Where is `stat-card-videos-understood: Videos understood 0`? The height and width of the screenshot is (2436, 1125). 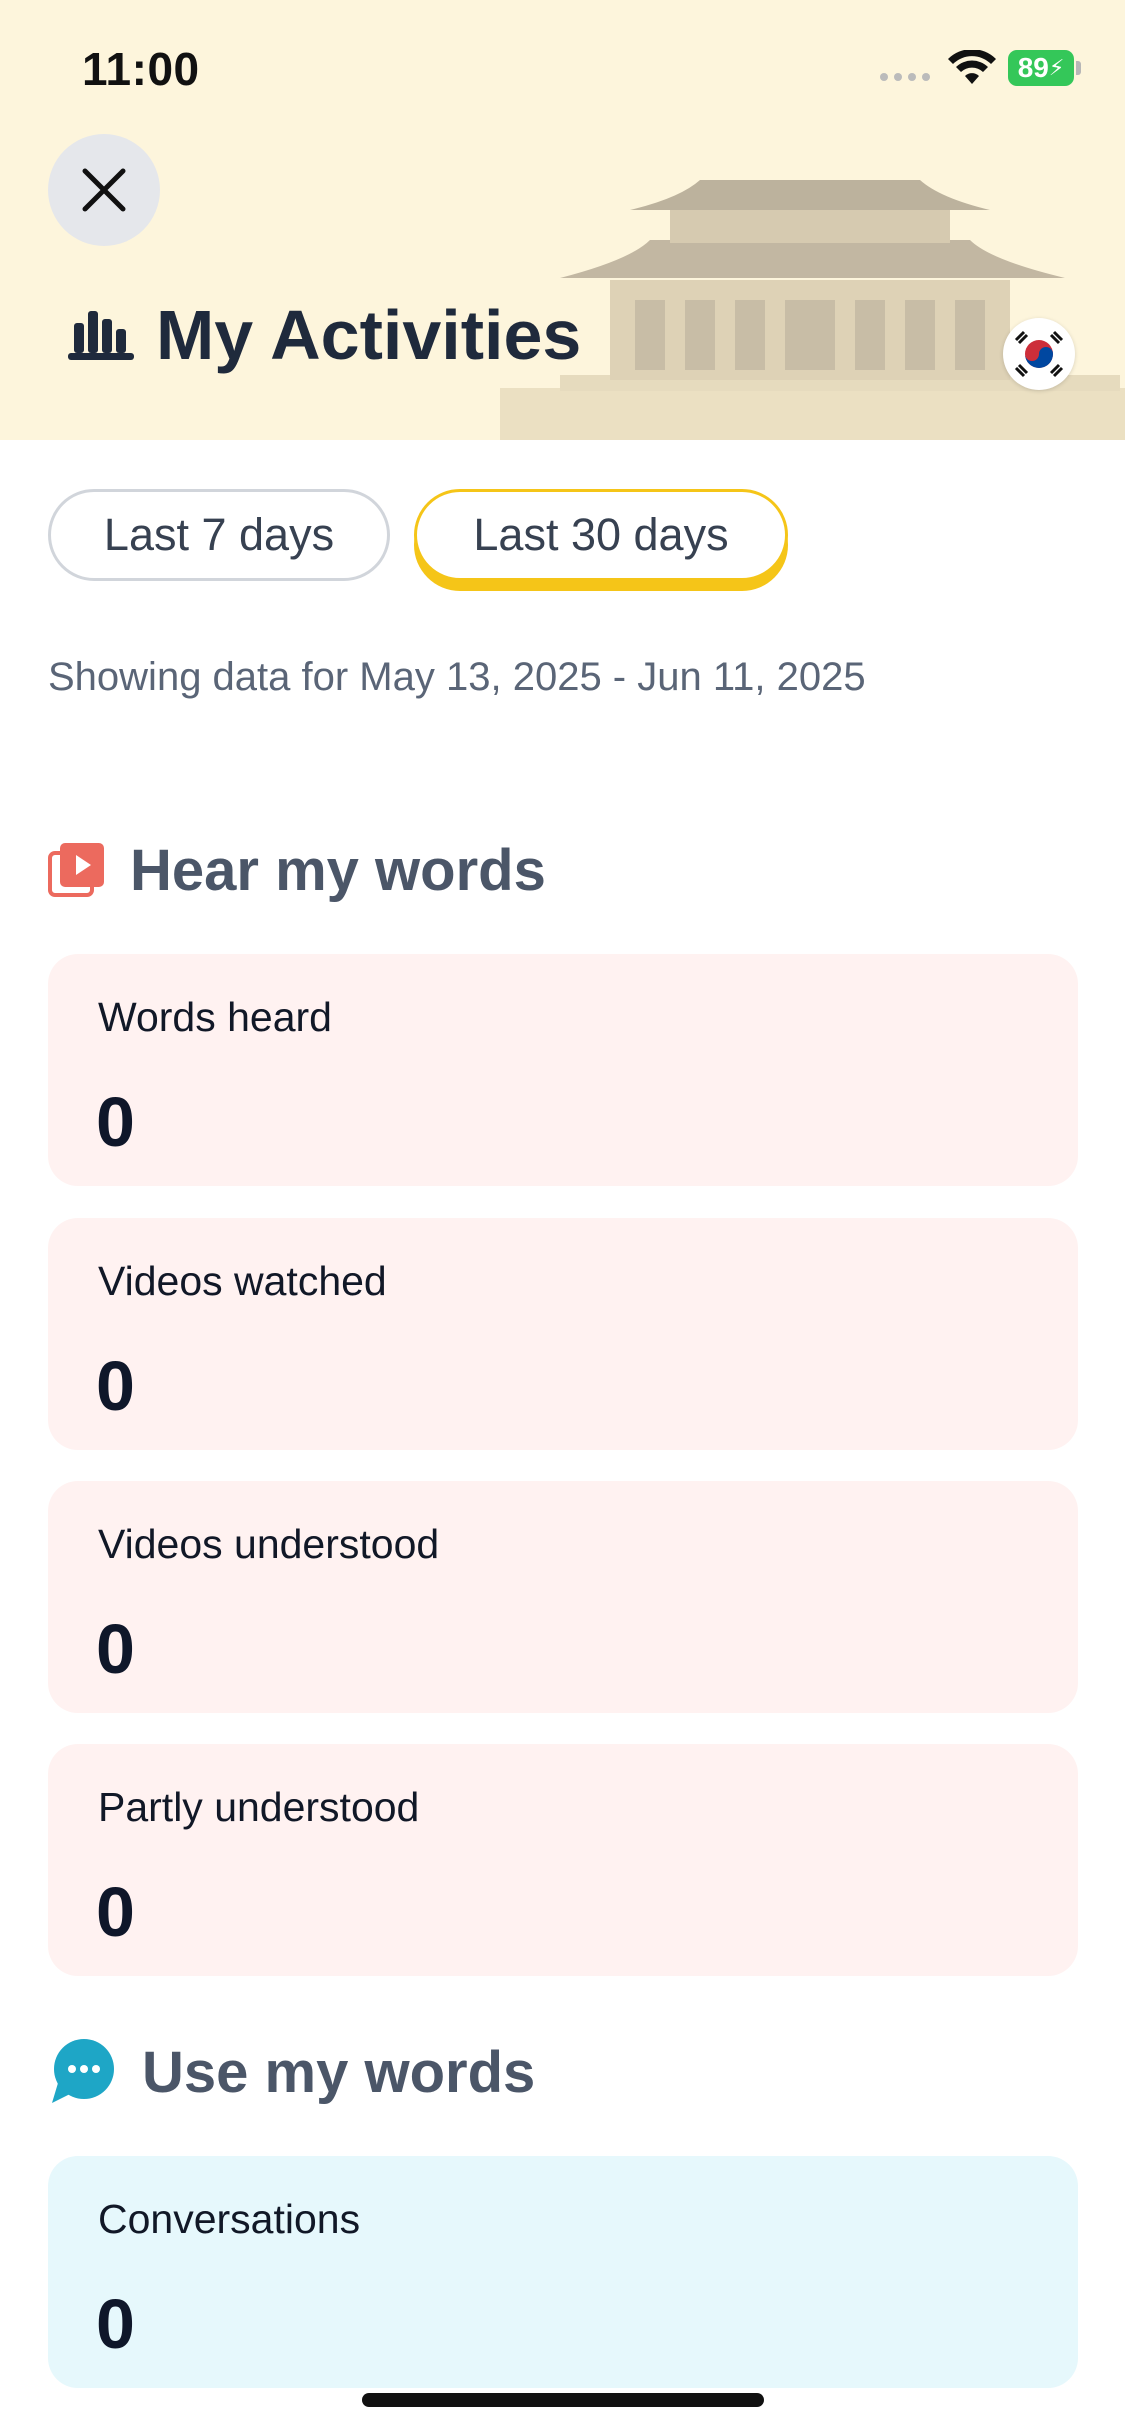
stat-card-videos-understood: Videos understood 0 is located at coordinates (563, 1597).